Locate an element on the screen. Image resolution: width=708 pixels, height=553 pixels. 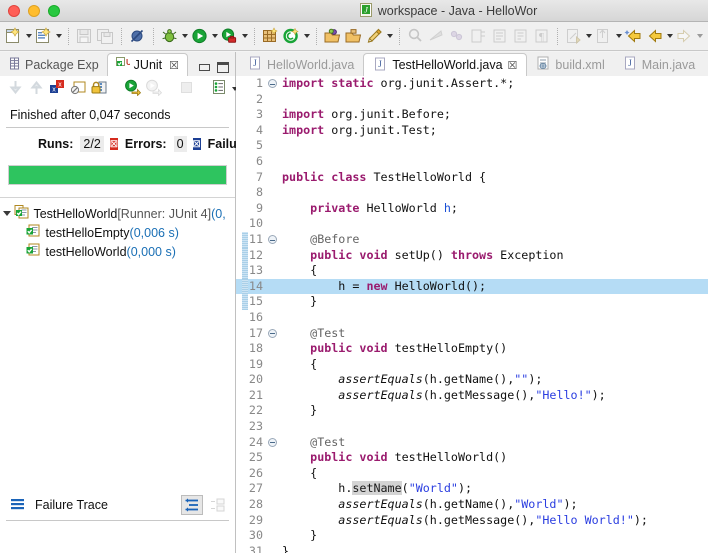
run-button is located at coordinates (199, 36).